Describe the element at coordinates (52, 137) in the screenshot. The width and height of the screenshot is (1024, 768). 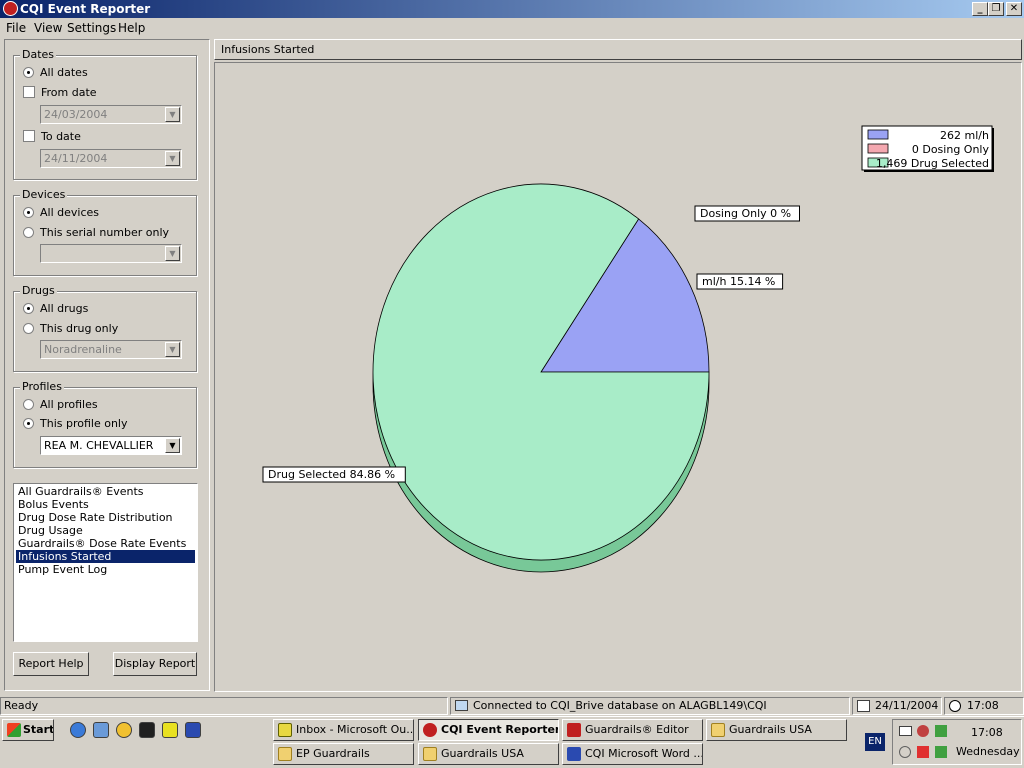
I see `to-date-checkbox: To date` at that location.